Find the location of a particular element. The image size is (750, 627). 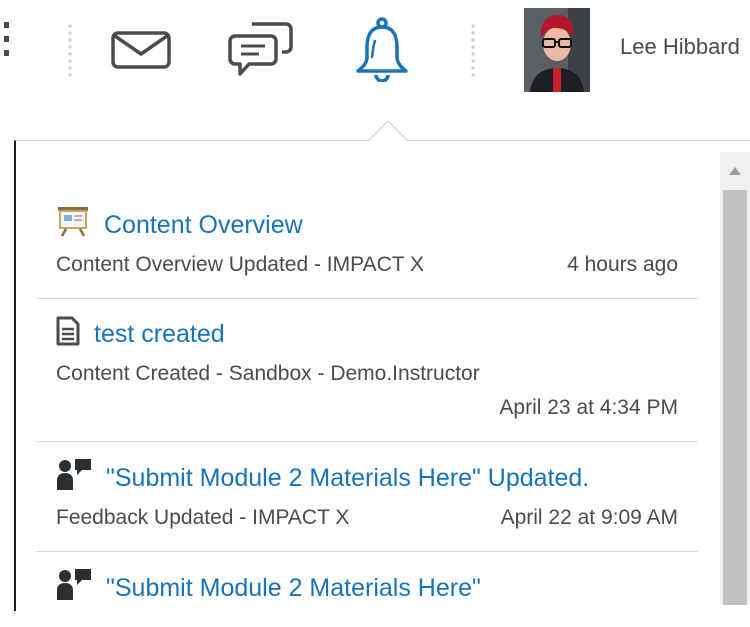

scrollbar is located at coordinates (735, 378).